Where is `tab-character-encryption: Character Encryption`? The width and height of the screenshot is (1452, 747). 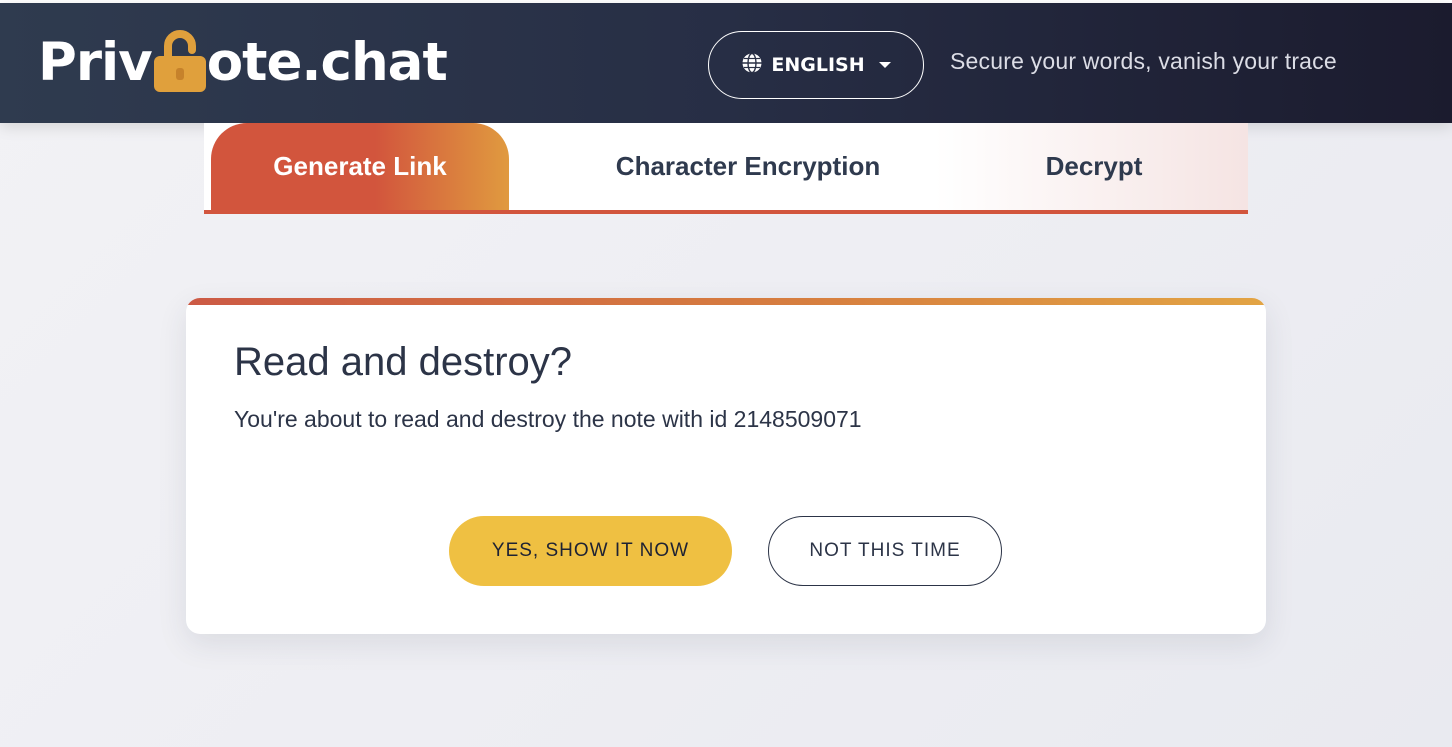 tab-character-encryption: Character Encryption is located at coordinates (748, 166).